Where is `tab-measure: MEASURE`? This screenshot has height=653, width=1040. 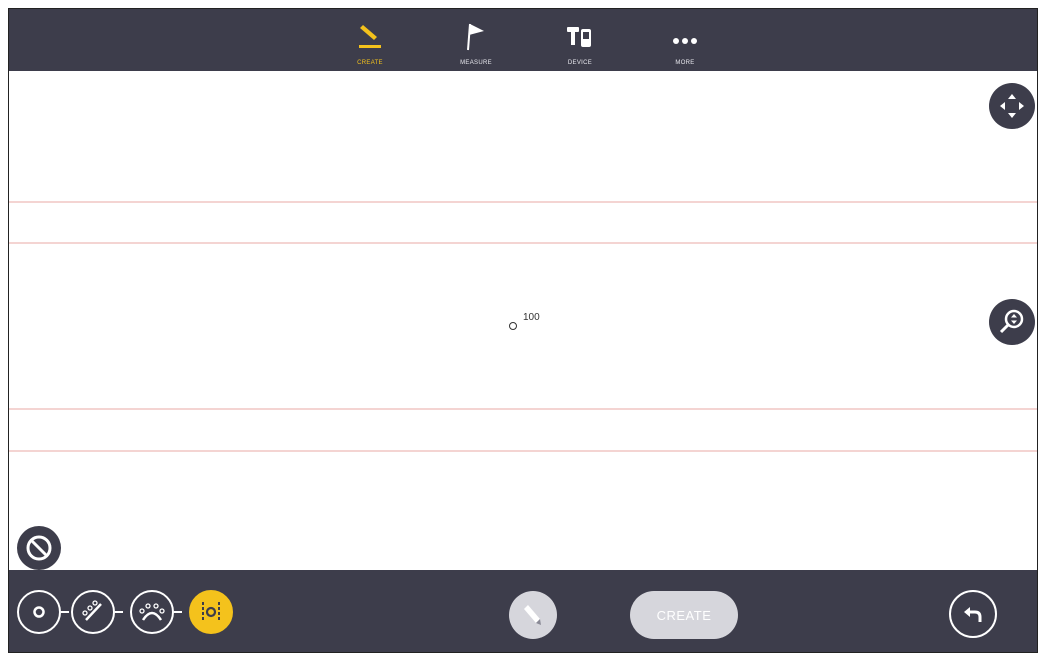
tab-measure: MEASURE is located at coordinates (476, 40).